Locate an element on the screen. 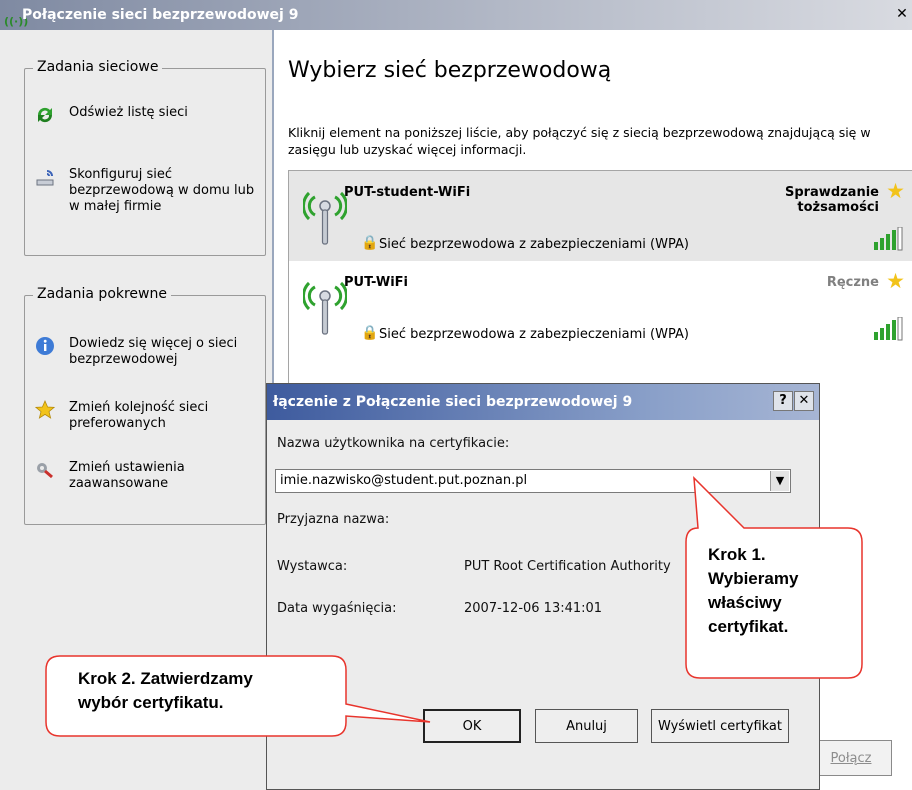 This screenshot has height=790, width=912. callout-step2: Krok 2. Zatwierdzamy wybór certyfikatu. is located at coordinates (165, 690).